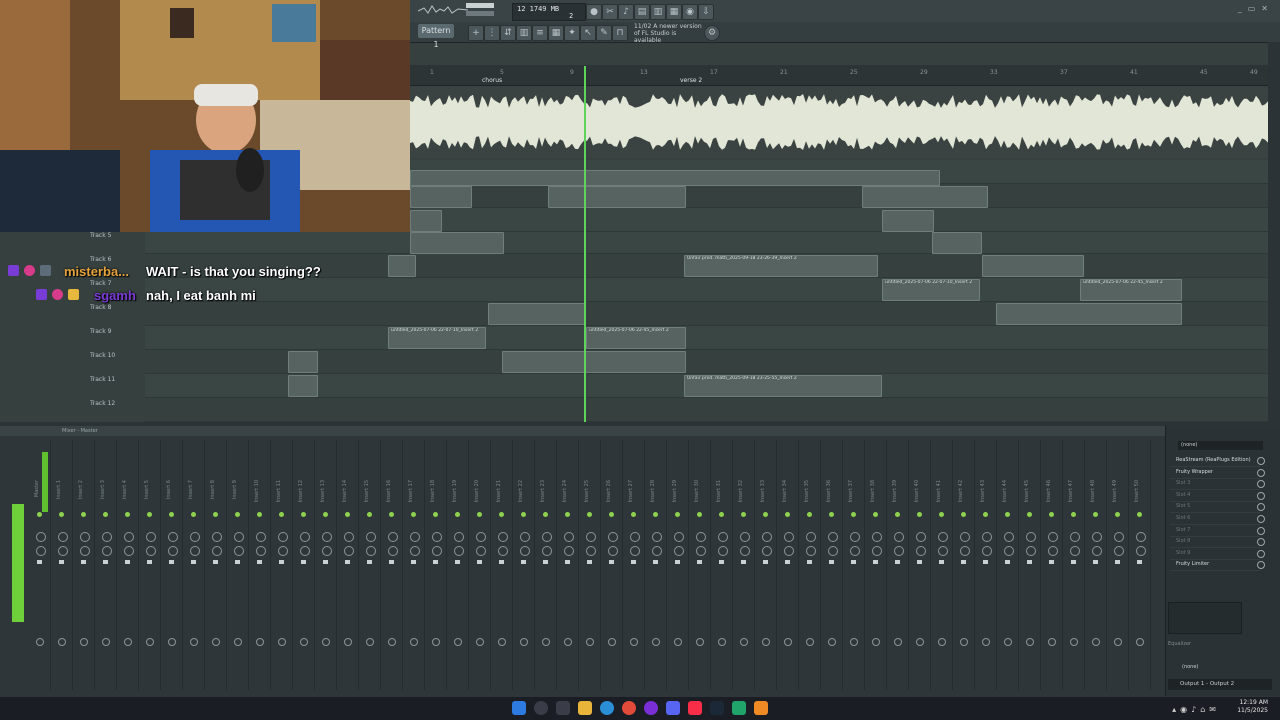 The height and width of the screenshot is (720, 1280). I want to click on magnet-icon: ⊓, so click(620, 33).